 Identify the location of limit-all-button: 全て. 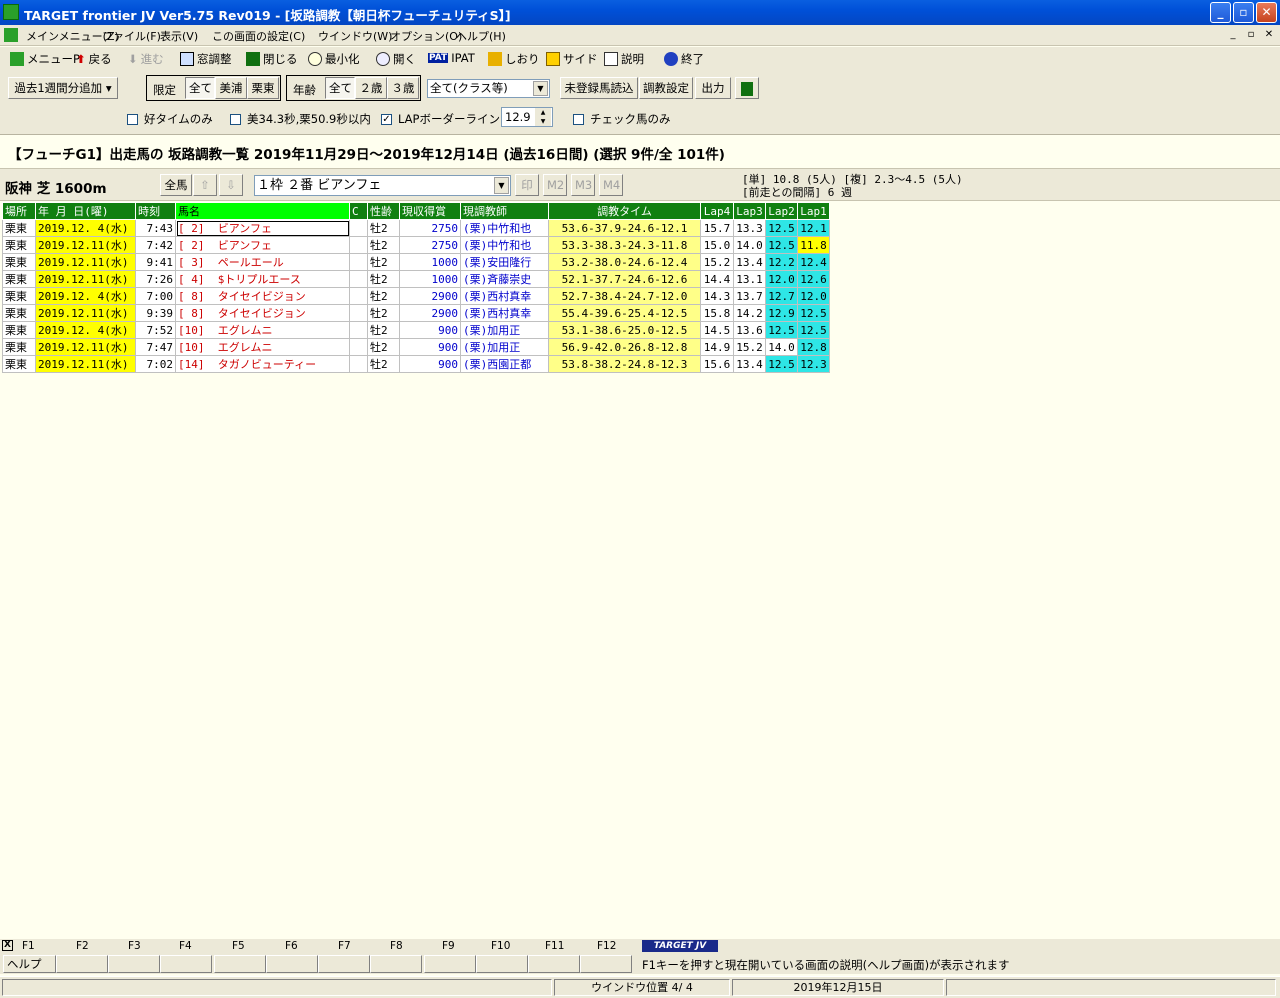
(200, 88).